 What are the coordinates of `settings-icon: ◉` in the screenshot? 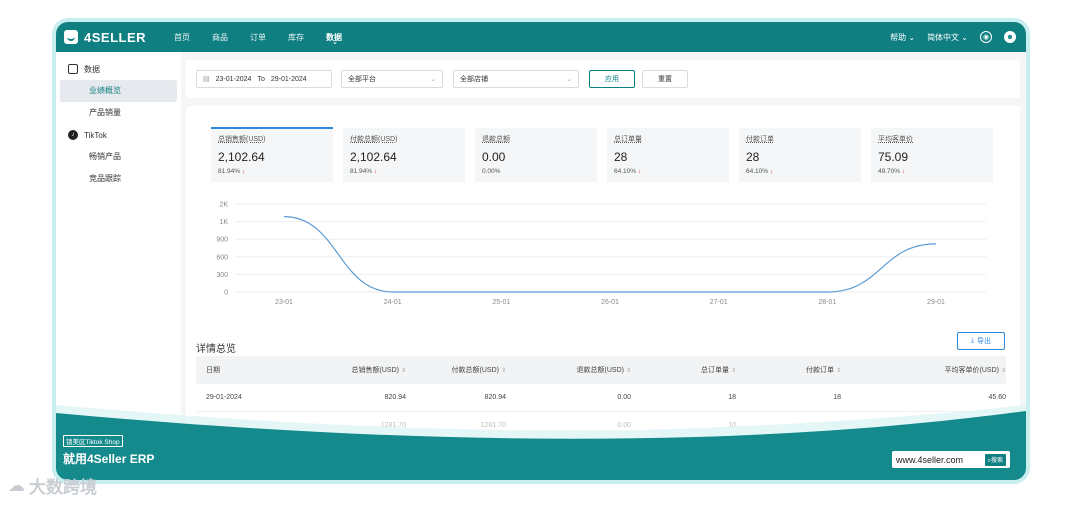 It's located at (986, 37).